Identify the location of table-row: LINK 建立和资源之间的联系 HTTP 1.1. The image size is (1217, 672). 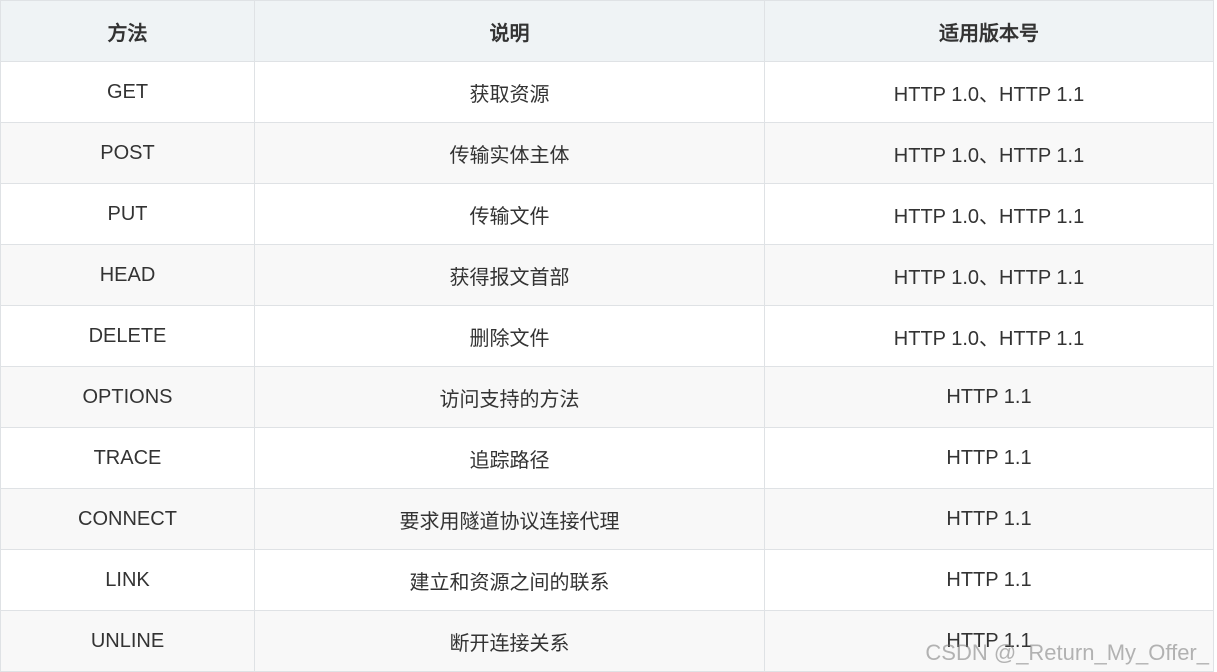
(607, 580).